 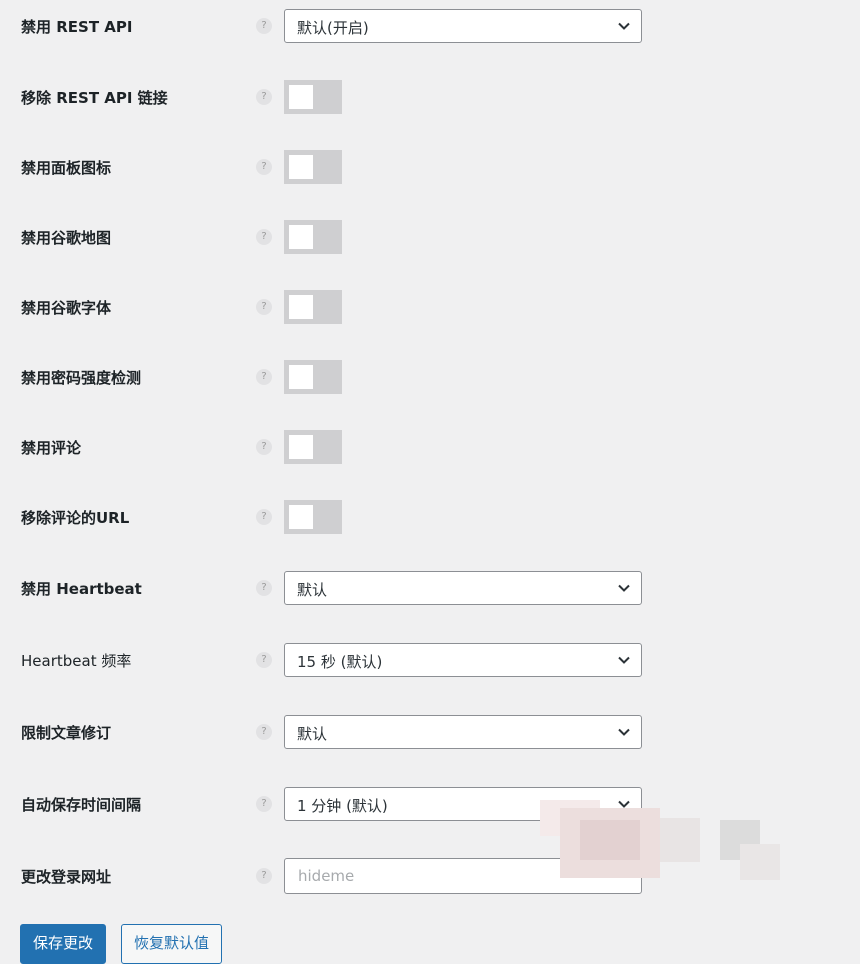 What do you see at coordinates (463, 732) in the screenshot?
I see `limit-post-revisions-select: 默认` at bounding box center [463, 732].